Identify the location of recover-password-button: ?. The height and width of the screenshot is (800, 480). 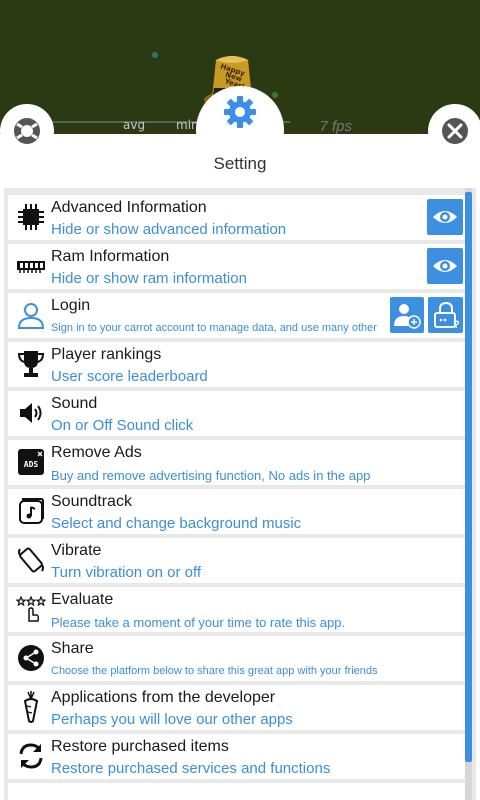
(445, 315).